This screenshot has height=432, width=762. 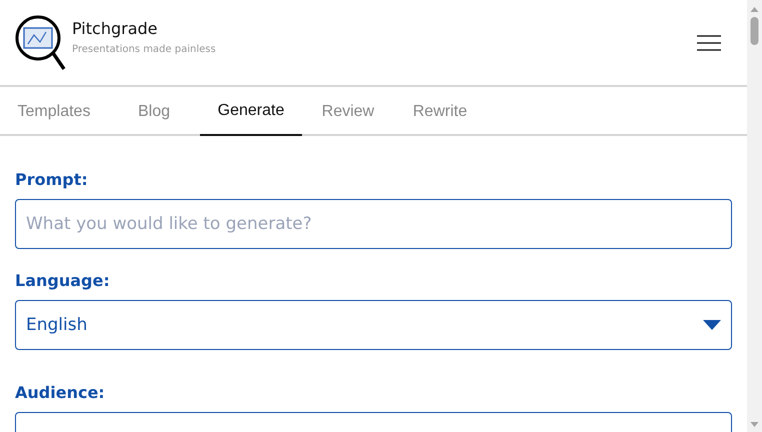 I want to click on caret-icon, so click(x=712, y=325).